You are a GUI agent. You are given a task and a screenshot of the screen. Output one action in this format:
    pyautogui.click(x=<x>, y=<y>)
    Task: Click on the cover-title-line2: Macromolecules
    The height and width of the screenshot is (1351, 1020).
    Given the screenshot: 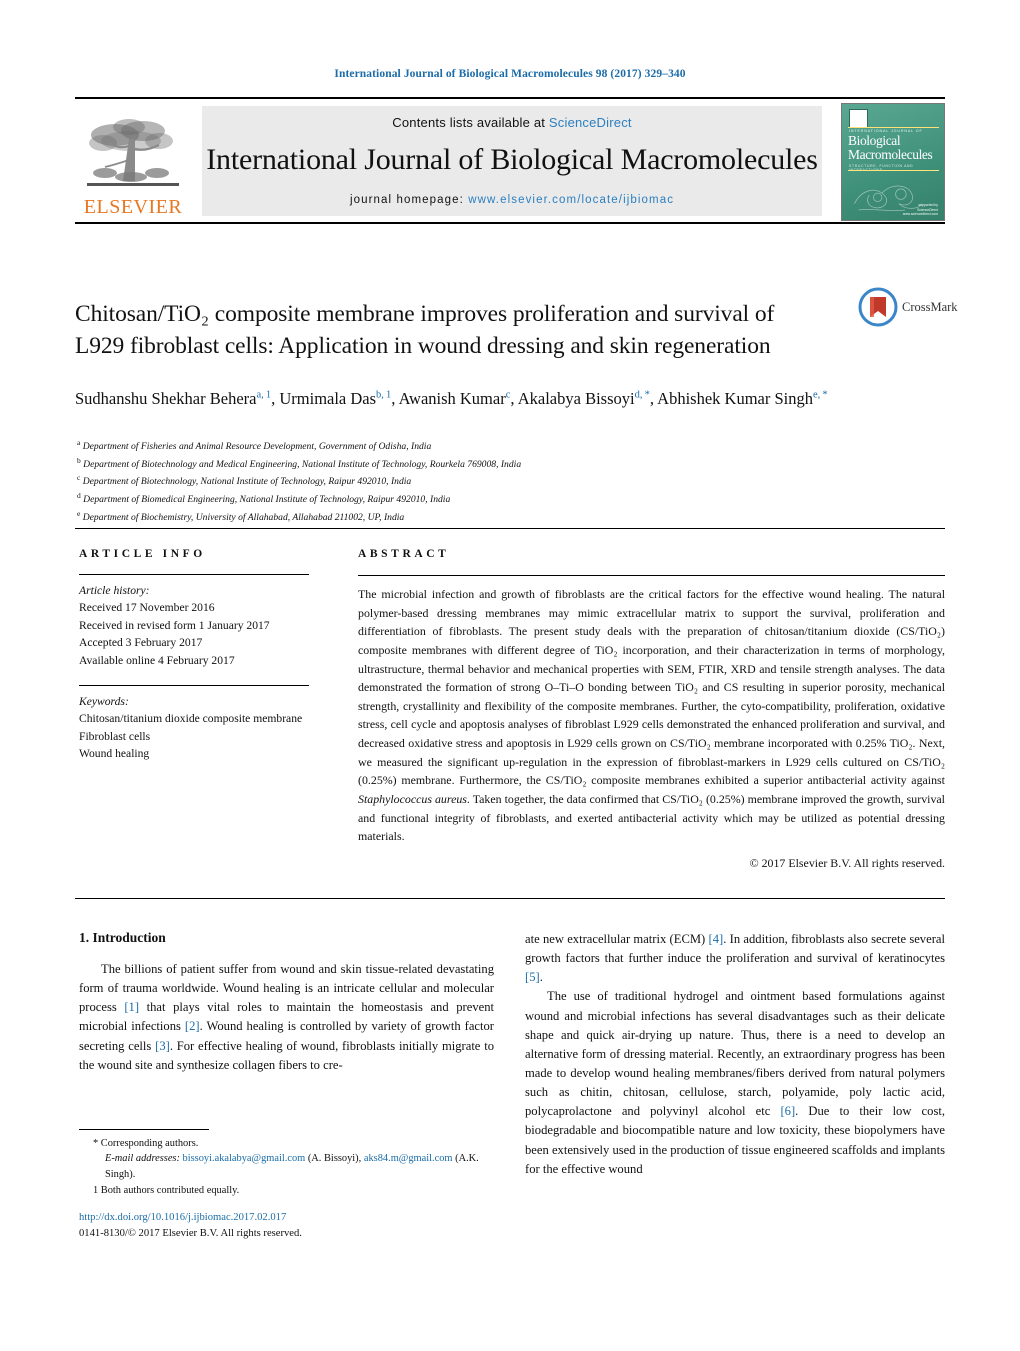 What is the action you would take?
    pyautogui.click(x=890, y=154)
    